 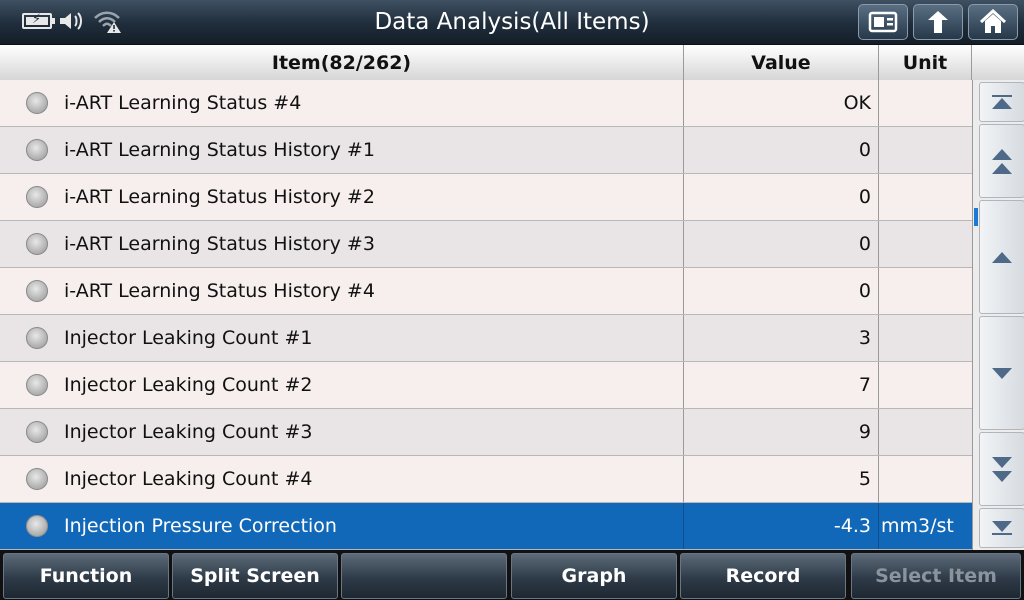 I want to click on table-row: i-ART Learning Status History #1 0, so click(x=486, y=150).